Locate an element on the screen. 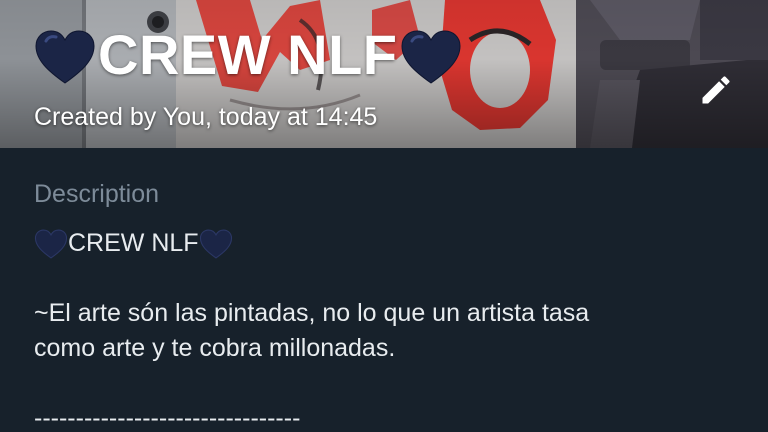  edit-button is located at coordinates (716, 90).